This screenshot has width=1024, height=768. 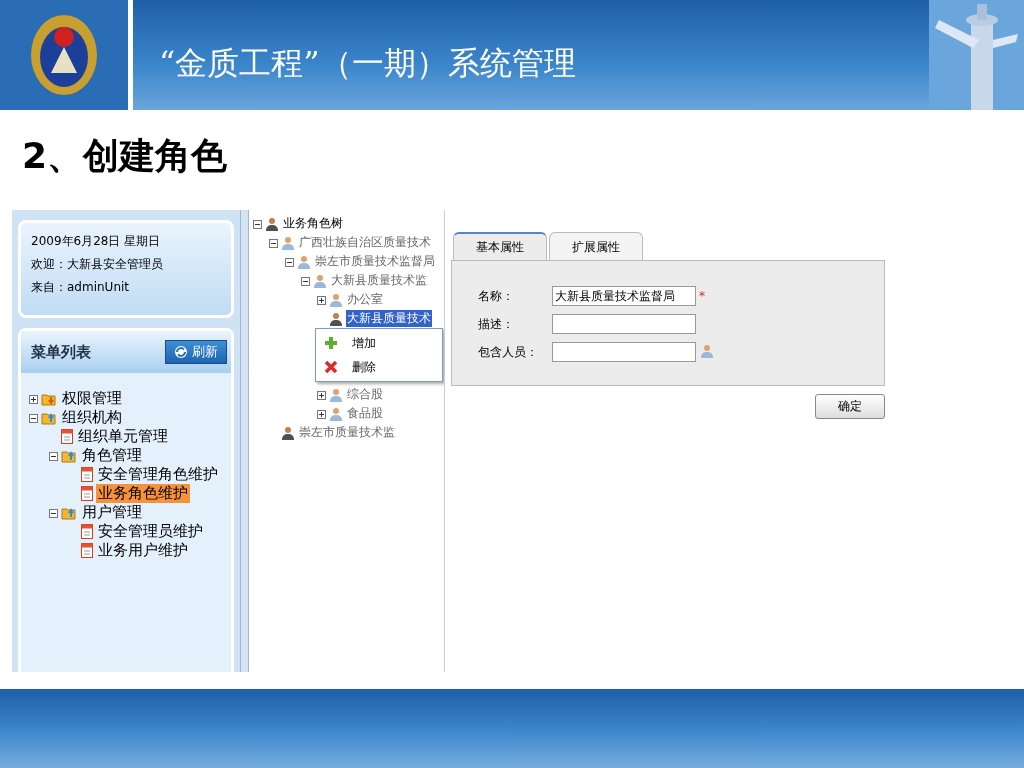 What do you see at coordinates (375, 261) in the screenshot?
I see `tree-item: 崇左市质量技术监督局` at bounding box center [375, 261].